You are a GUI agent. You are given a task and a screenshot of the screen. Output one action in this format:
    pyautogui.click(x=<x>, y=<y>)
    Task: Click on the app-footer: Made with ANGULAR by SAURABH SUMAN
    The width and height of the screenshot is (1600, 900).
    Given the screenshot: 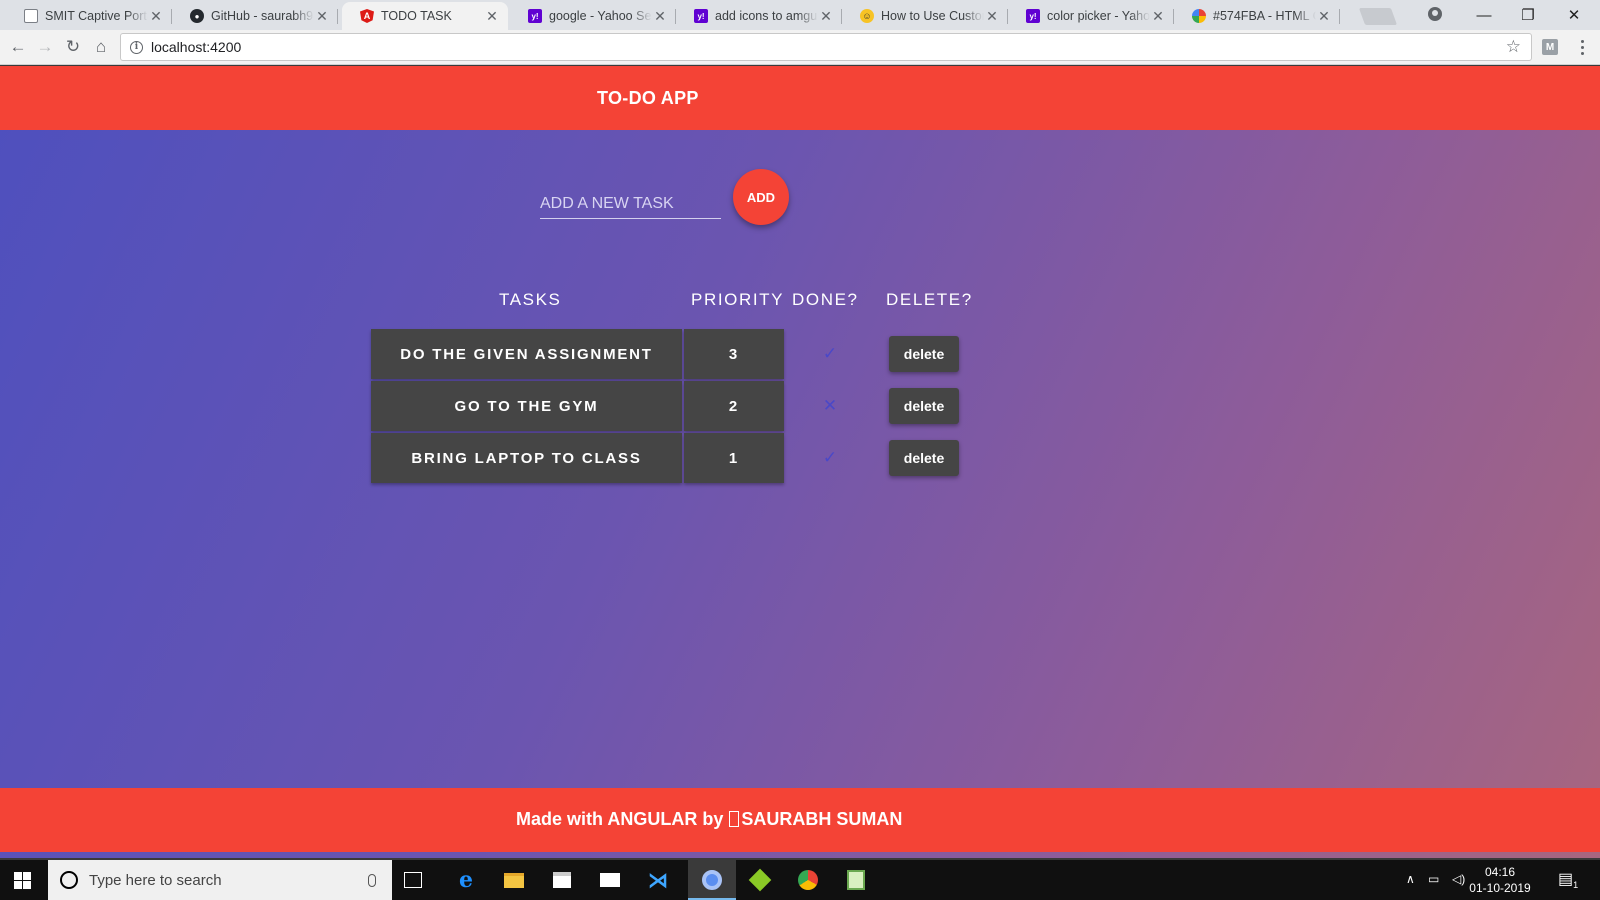 What is the action you would take?
    pyautogui.click(x=800, y=820)
    